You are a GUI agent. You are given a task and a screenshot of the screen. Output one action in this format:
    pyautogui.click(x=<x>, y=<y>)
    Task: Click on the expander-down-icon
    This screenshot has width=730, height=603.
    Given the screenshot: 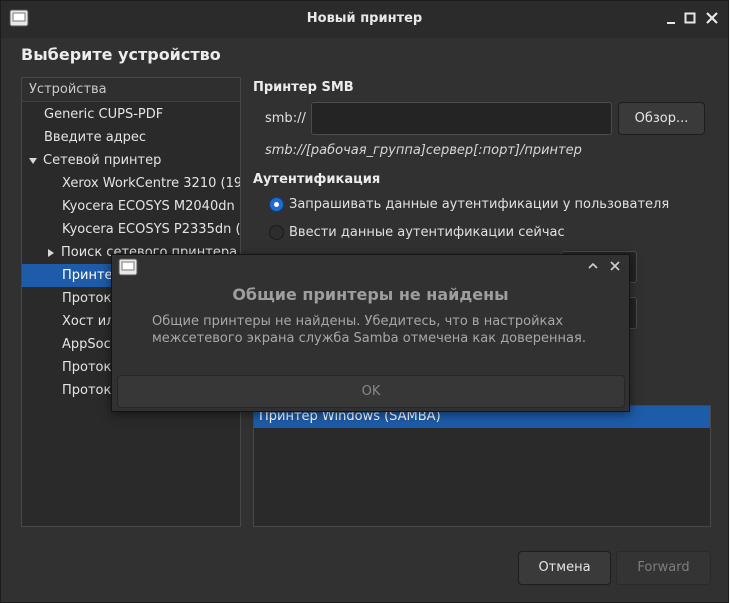 What is the action you would take?
    pyautogui.click(x=33, y=160)
    